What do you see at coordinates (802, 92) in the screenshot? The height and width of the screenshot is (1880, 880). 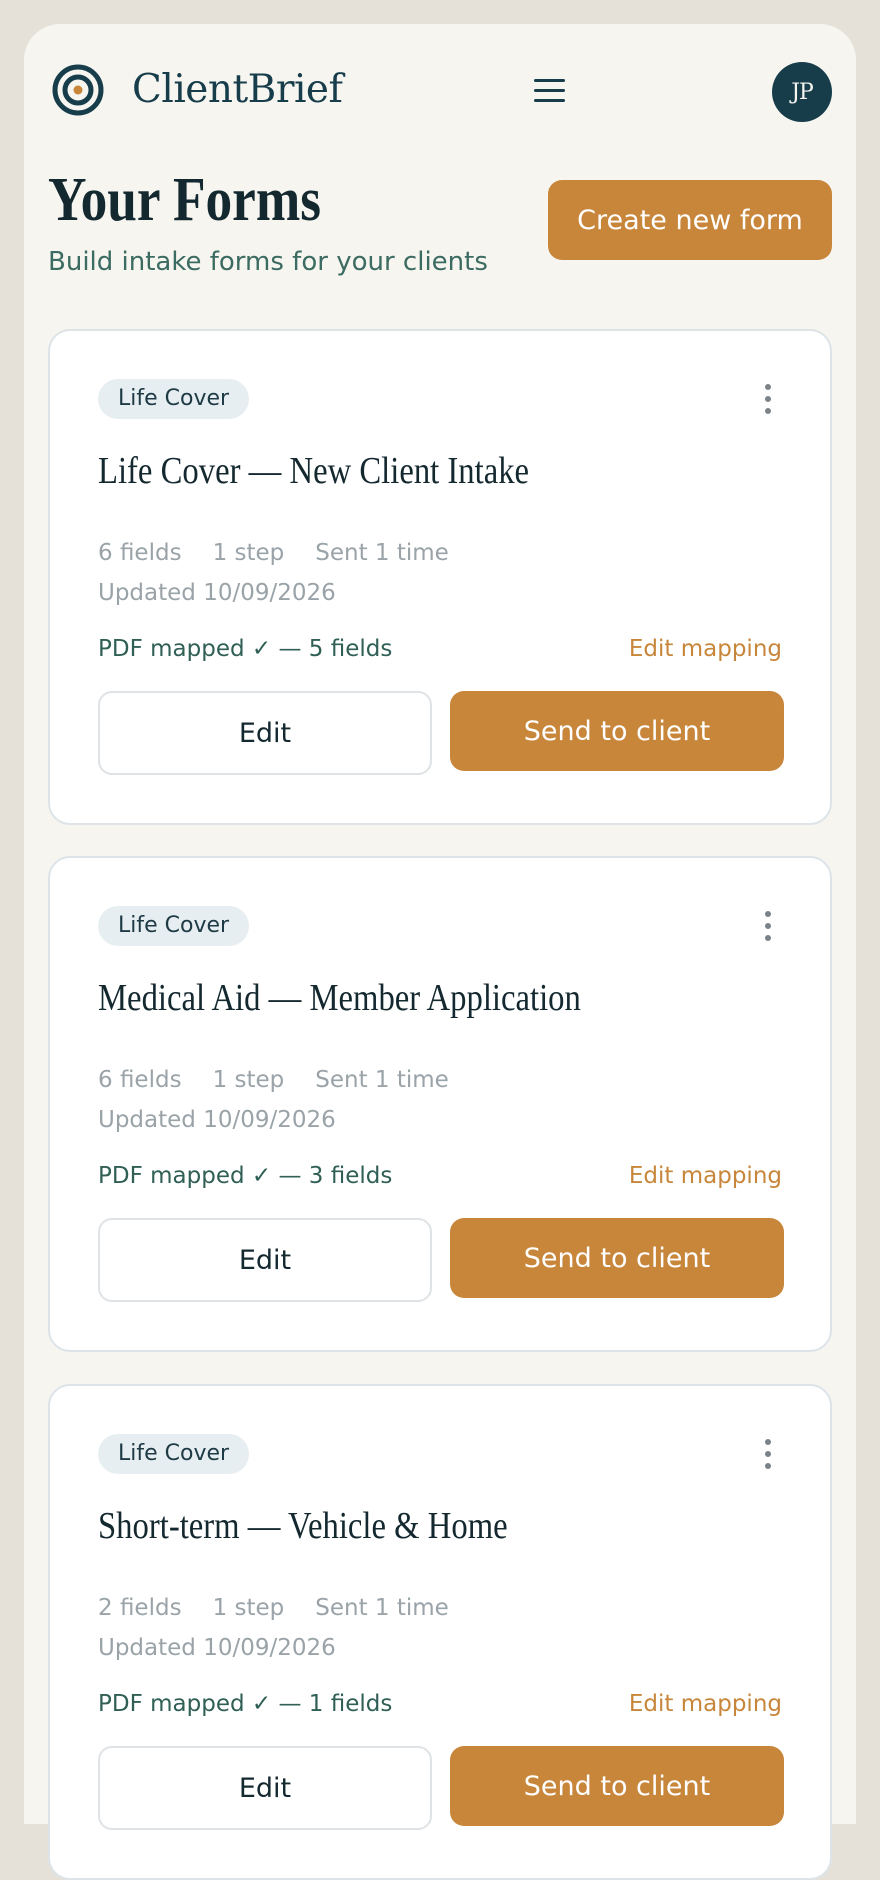 I see `user-avatar: JP` at bounding box center [802, 92].